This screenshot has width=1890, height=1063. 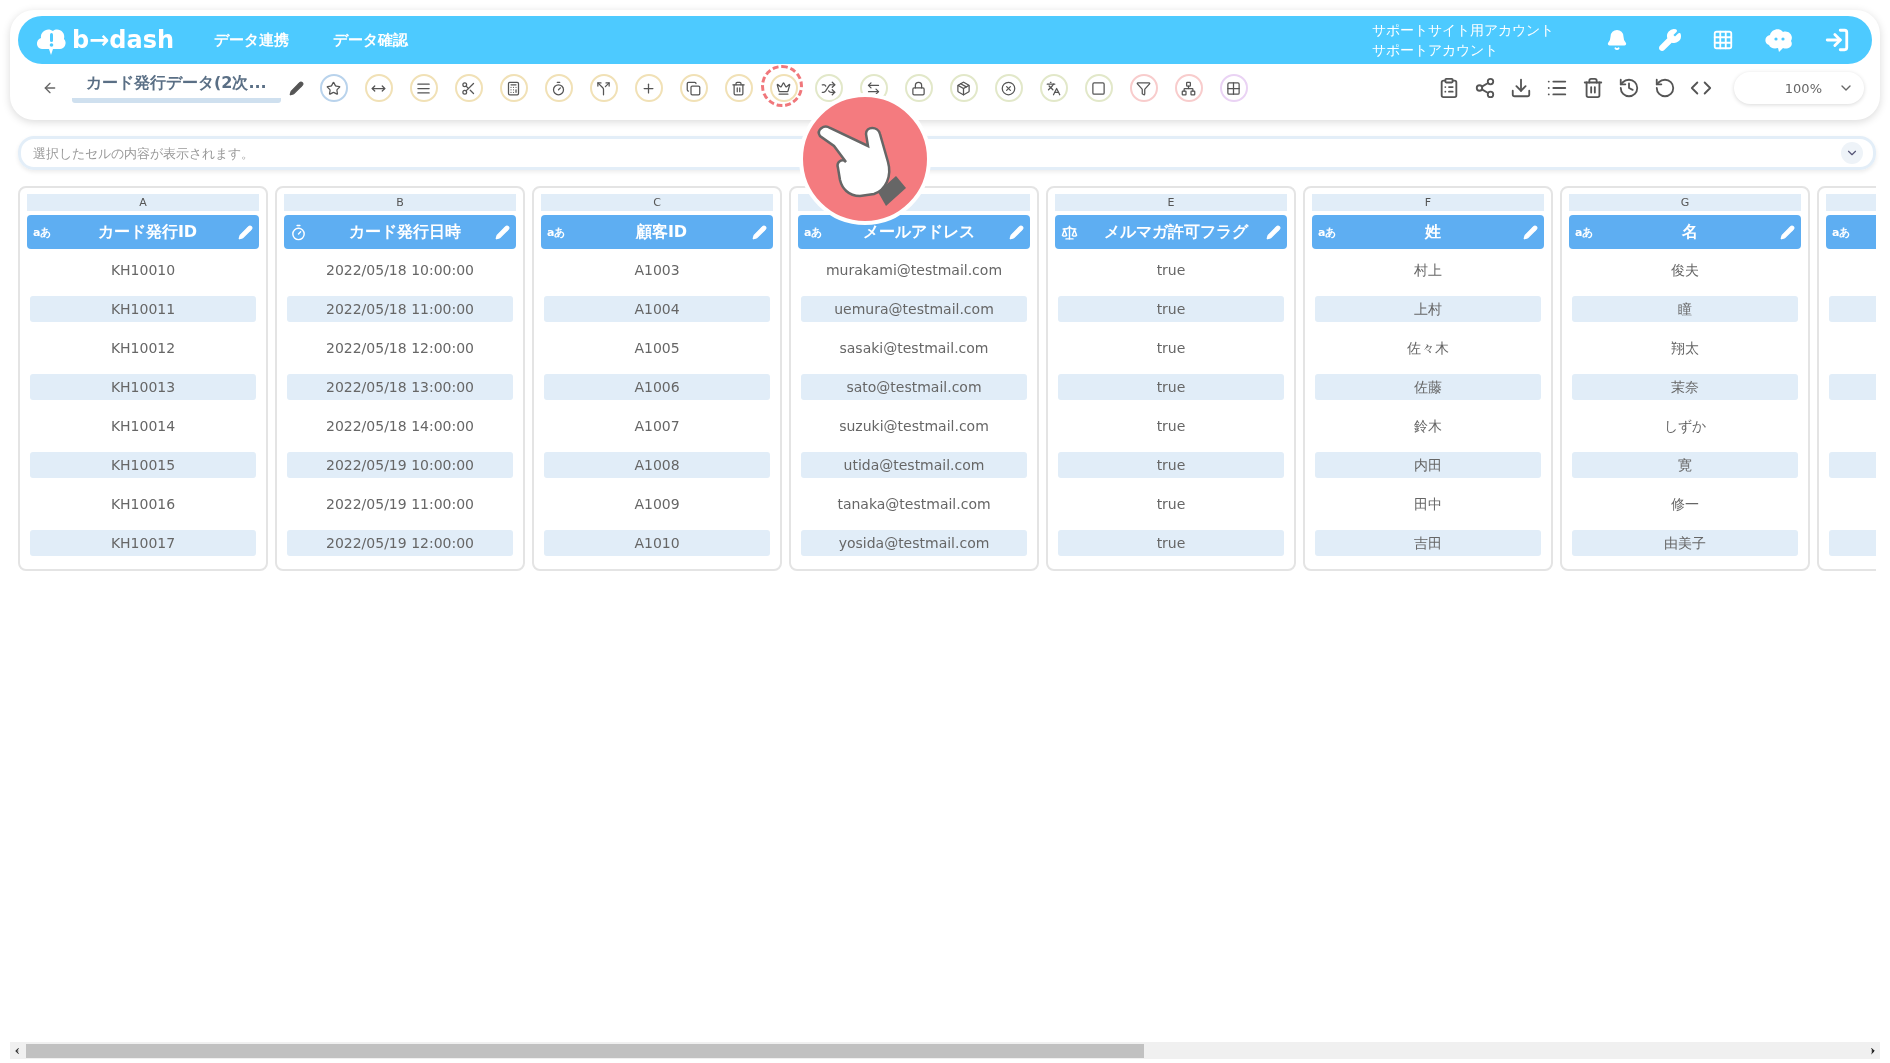 I want to click on table-cell-text: 翔太, so click(x=1685, y=348).